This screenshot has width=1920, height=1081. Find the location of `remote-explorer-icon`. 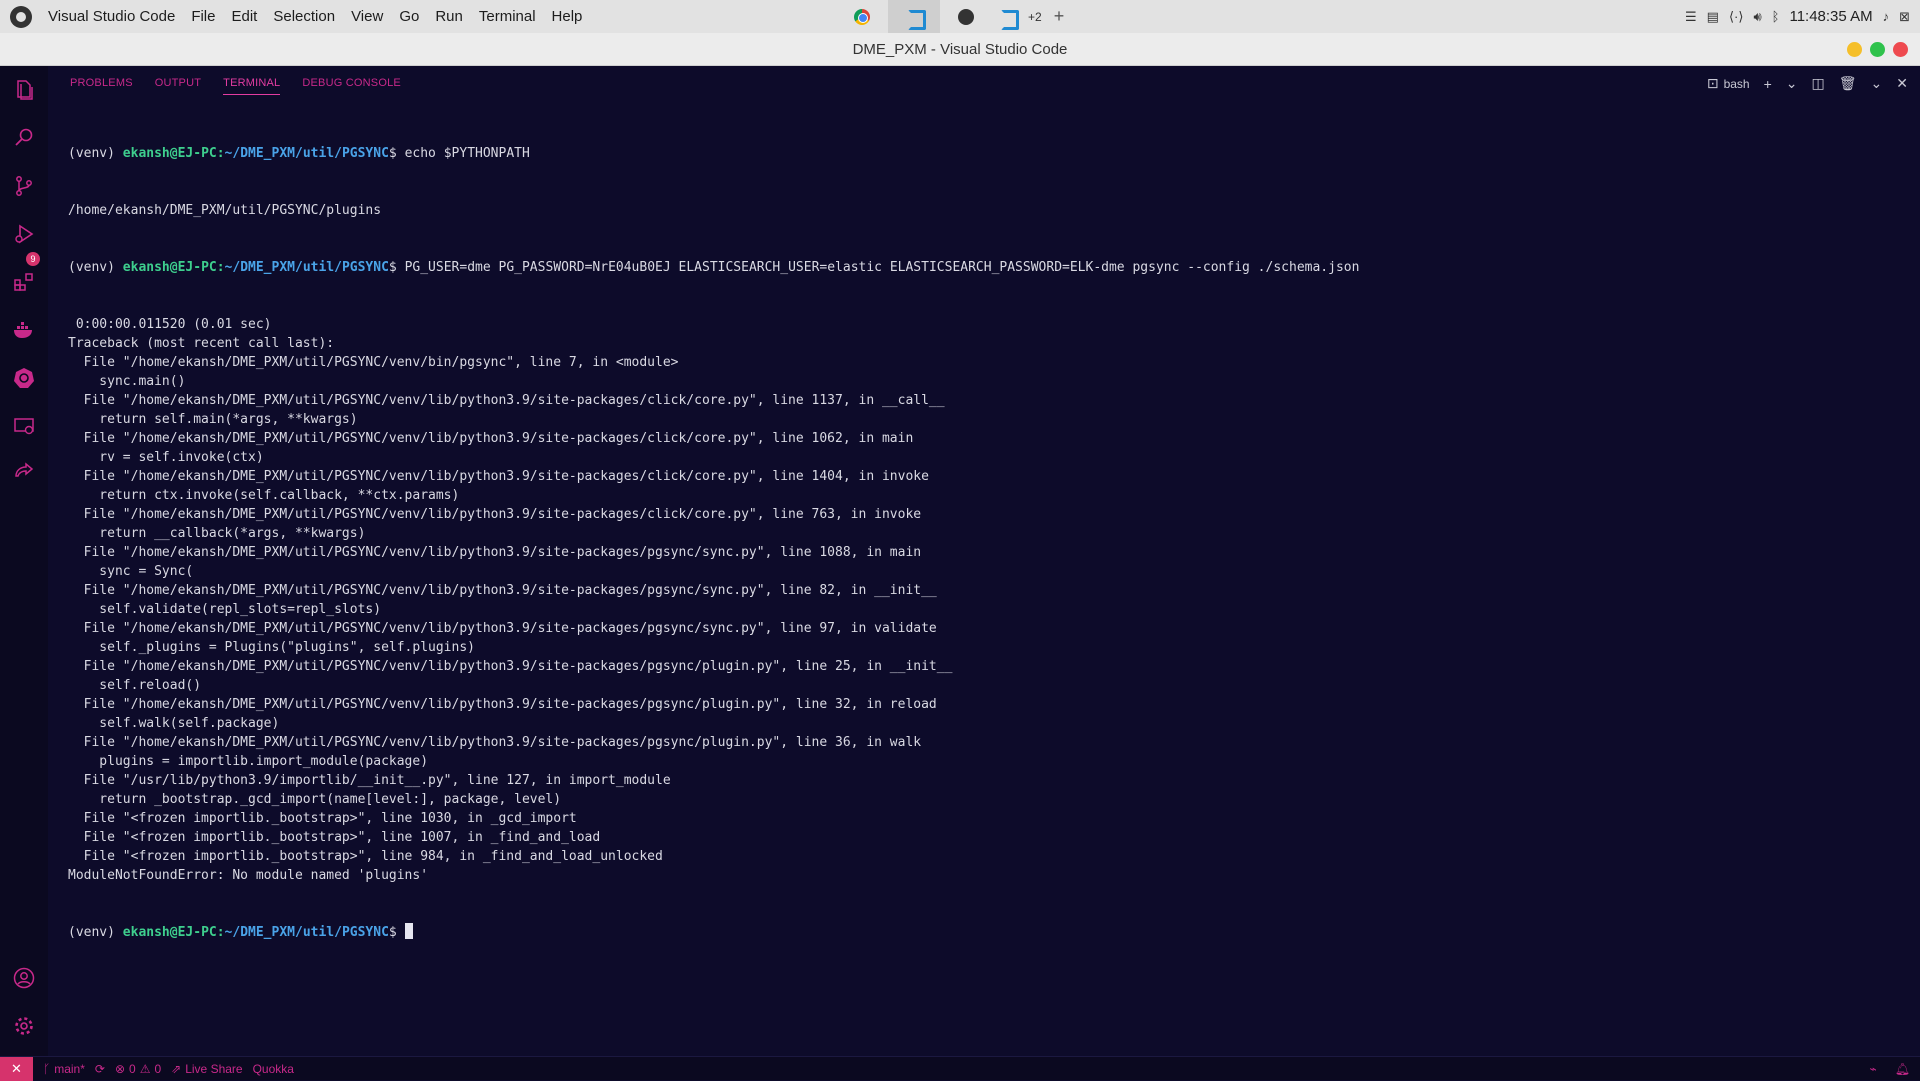

remote-explorer-icon is located at coordinates (24, 426).